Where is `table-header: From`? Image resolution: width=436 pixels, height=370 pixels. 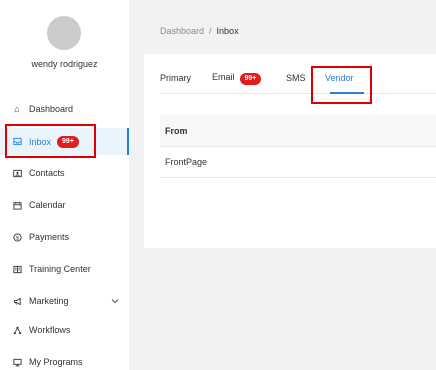 table-header: From is located at coordinates (298, 131).